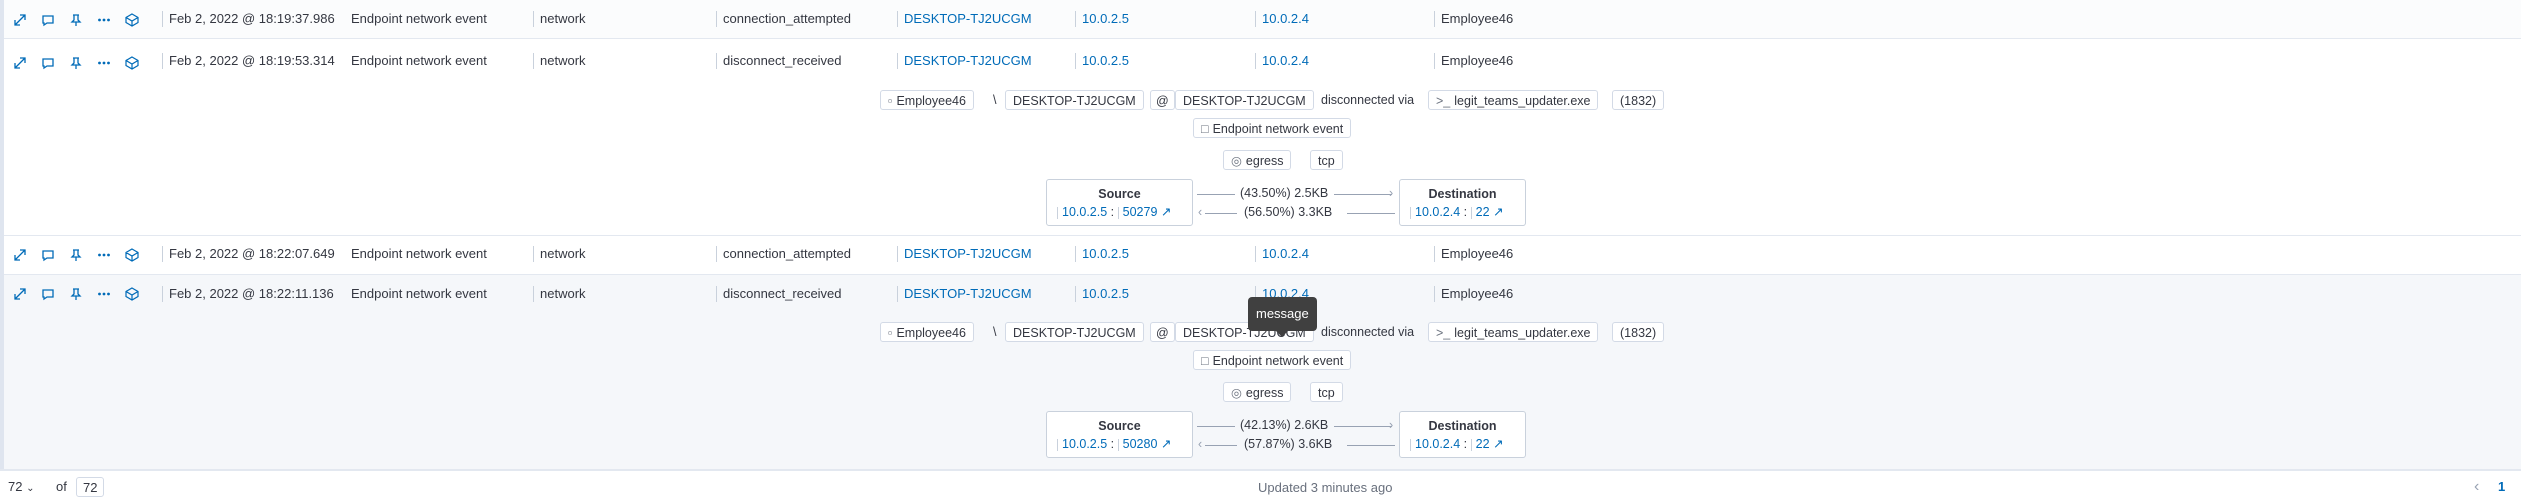 Image resolution: width=2521 pixels, height=504 pixels. Describe the element at coordinates (890, 101) in the screenshot. I see `user-icon: ▫` at that location.